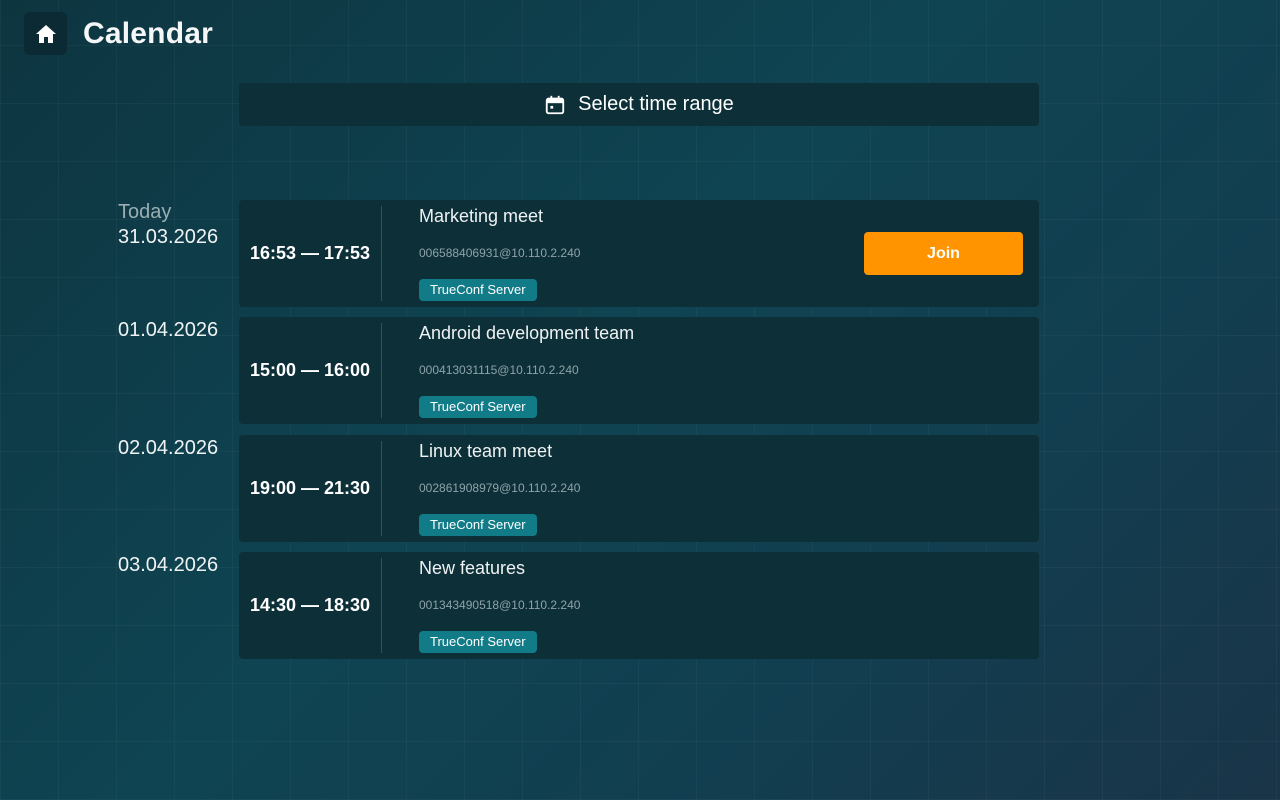 The height and width of the screenshot is (800, 1280). I want to click on event-title: Marketing meet, so click(481, 216).